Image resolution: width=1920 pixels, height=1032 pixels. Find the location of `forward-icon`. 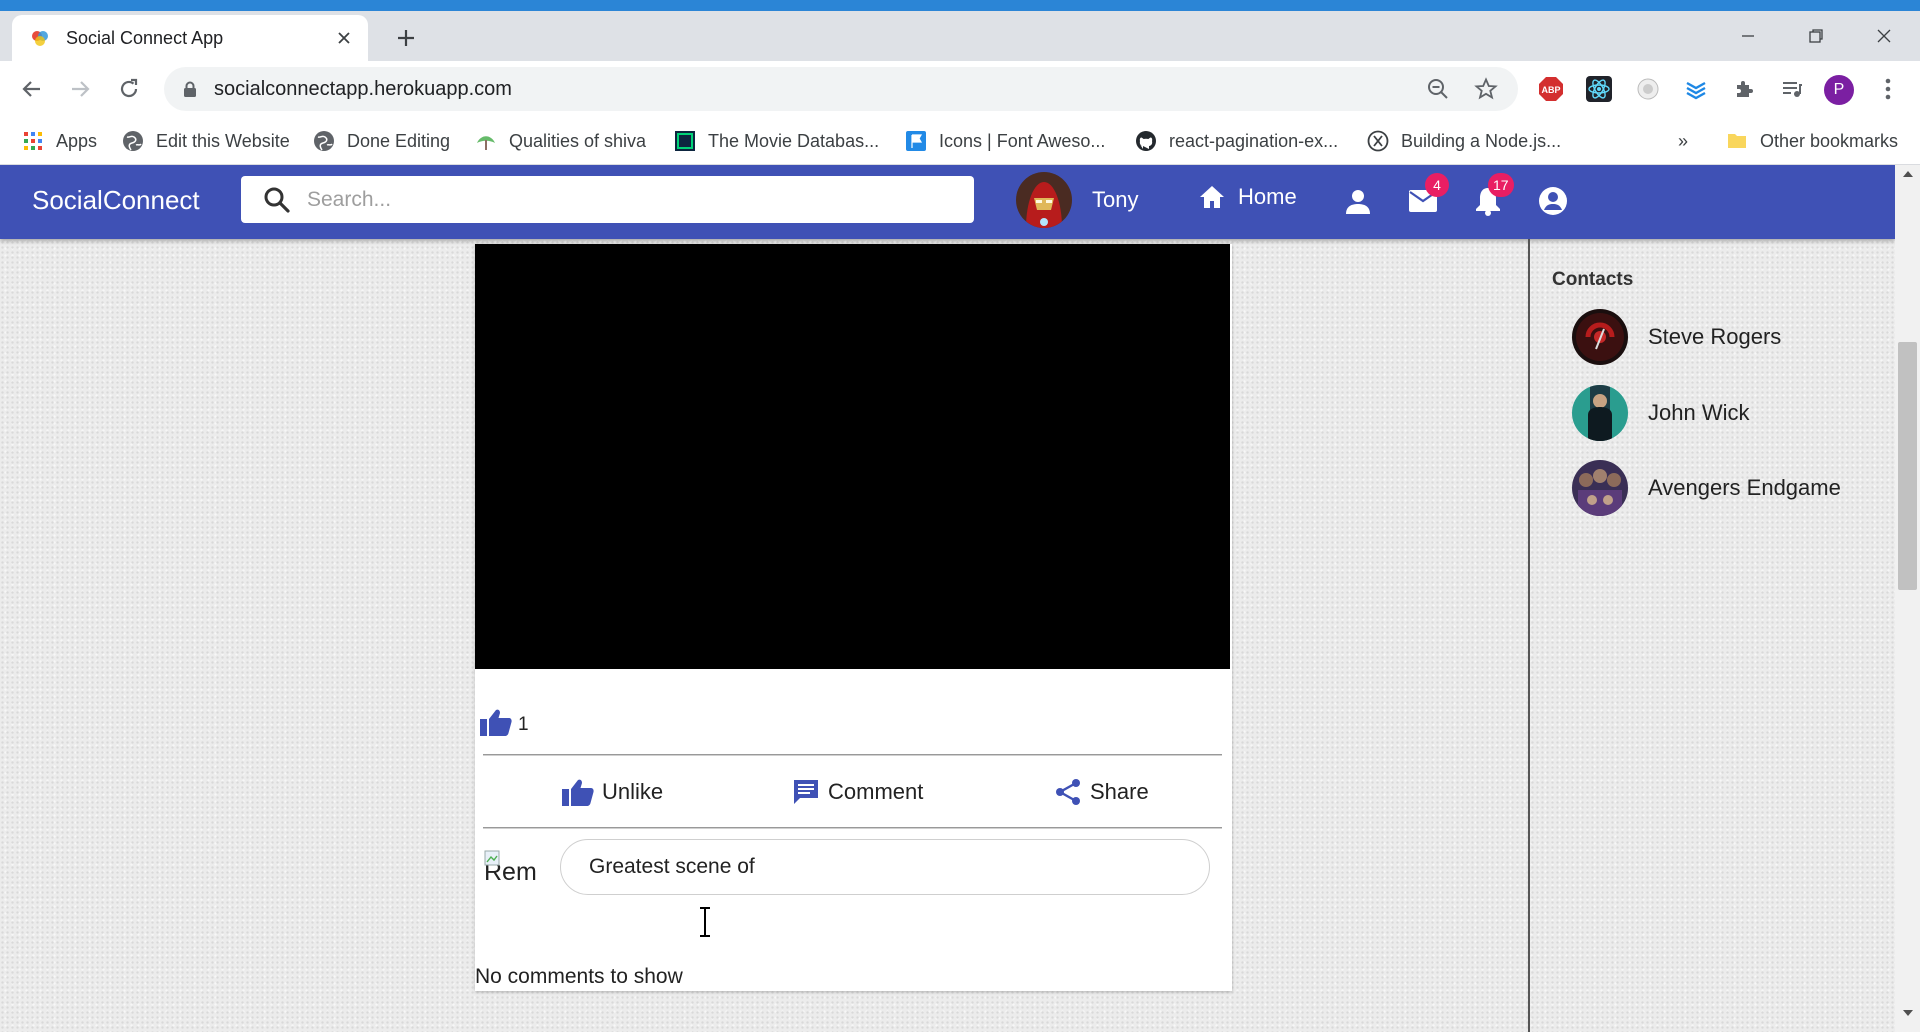

forward-icon is located at coordinates (80, 89).